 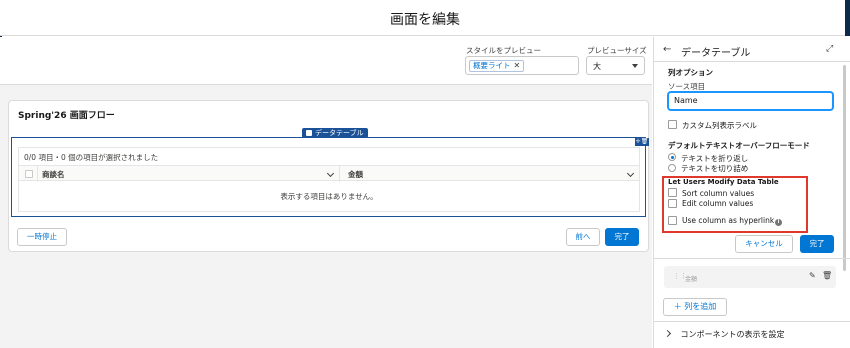 I want to click on modal-header: 画面を編集, so click(x=425, y=18).